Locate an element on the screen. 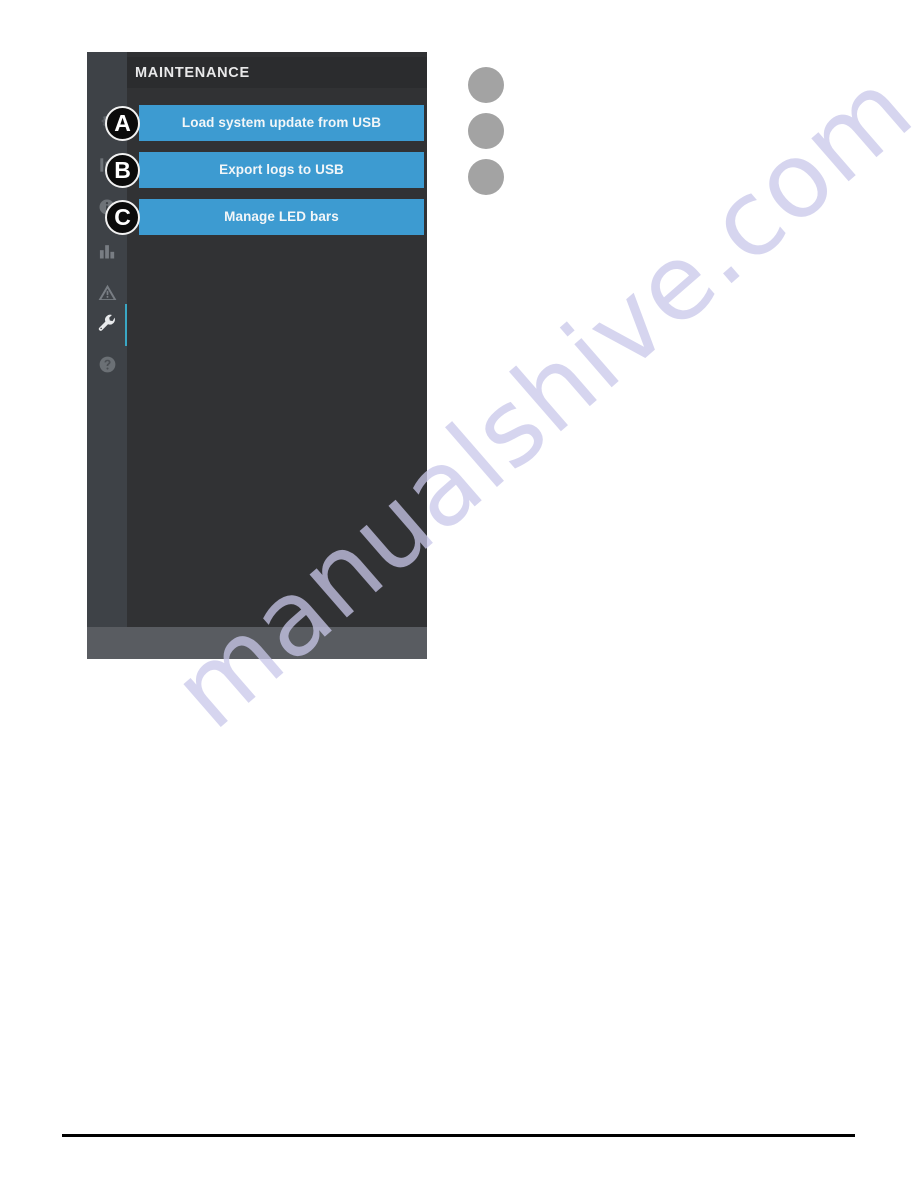  help-circle-icon is located at coordinates (107, 364).